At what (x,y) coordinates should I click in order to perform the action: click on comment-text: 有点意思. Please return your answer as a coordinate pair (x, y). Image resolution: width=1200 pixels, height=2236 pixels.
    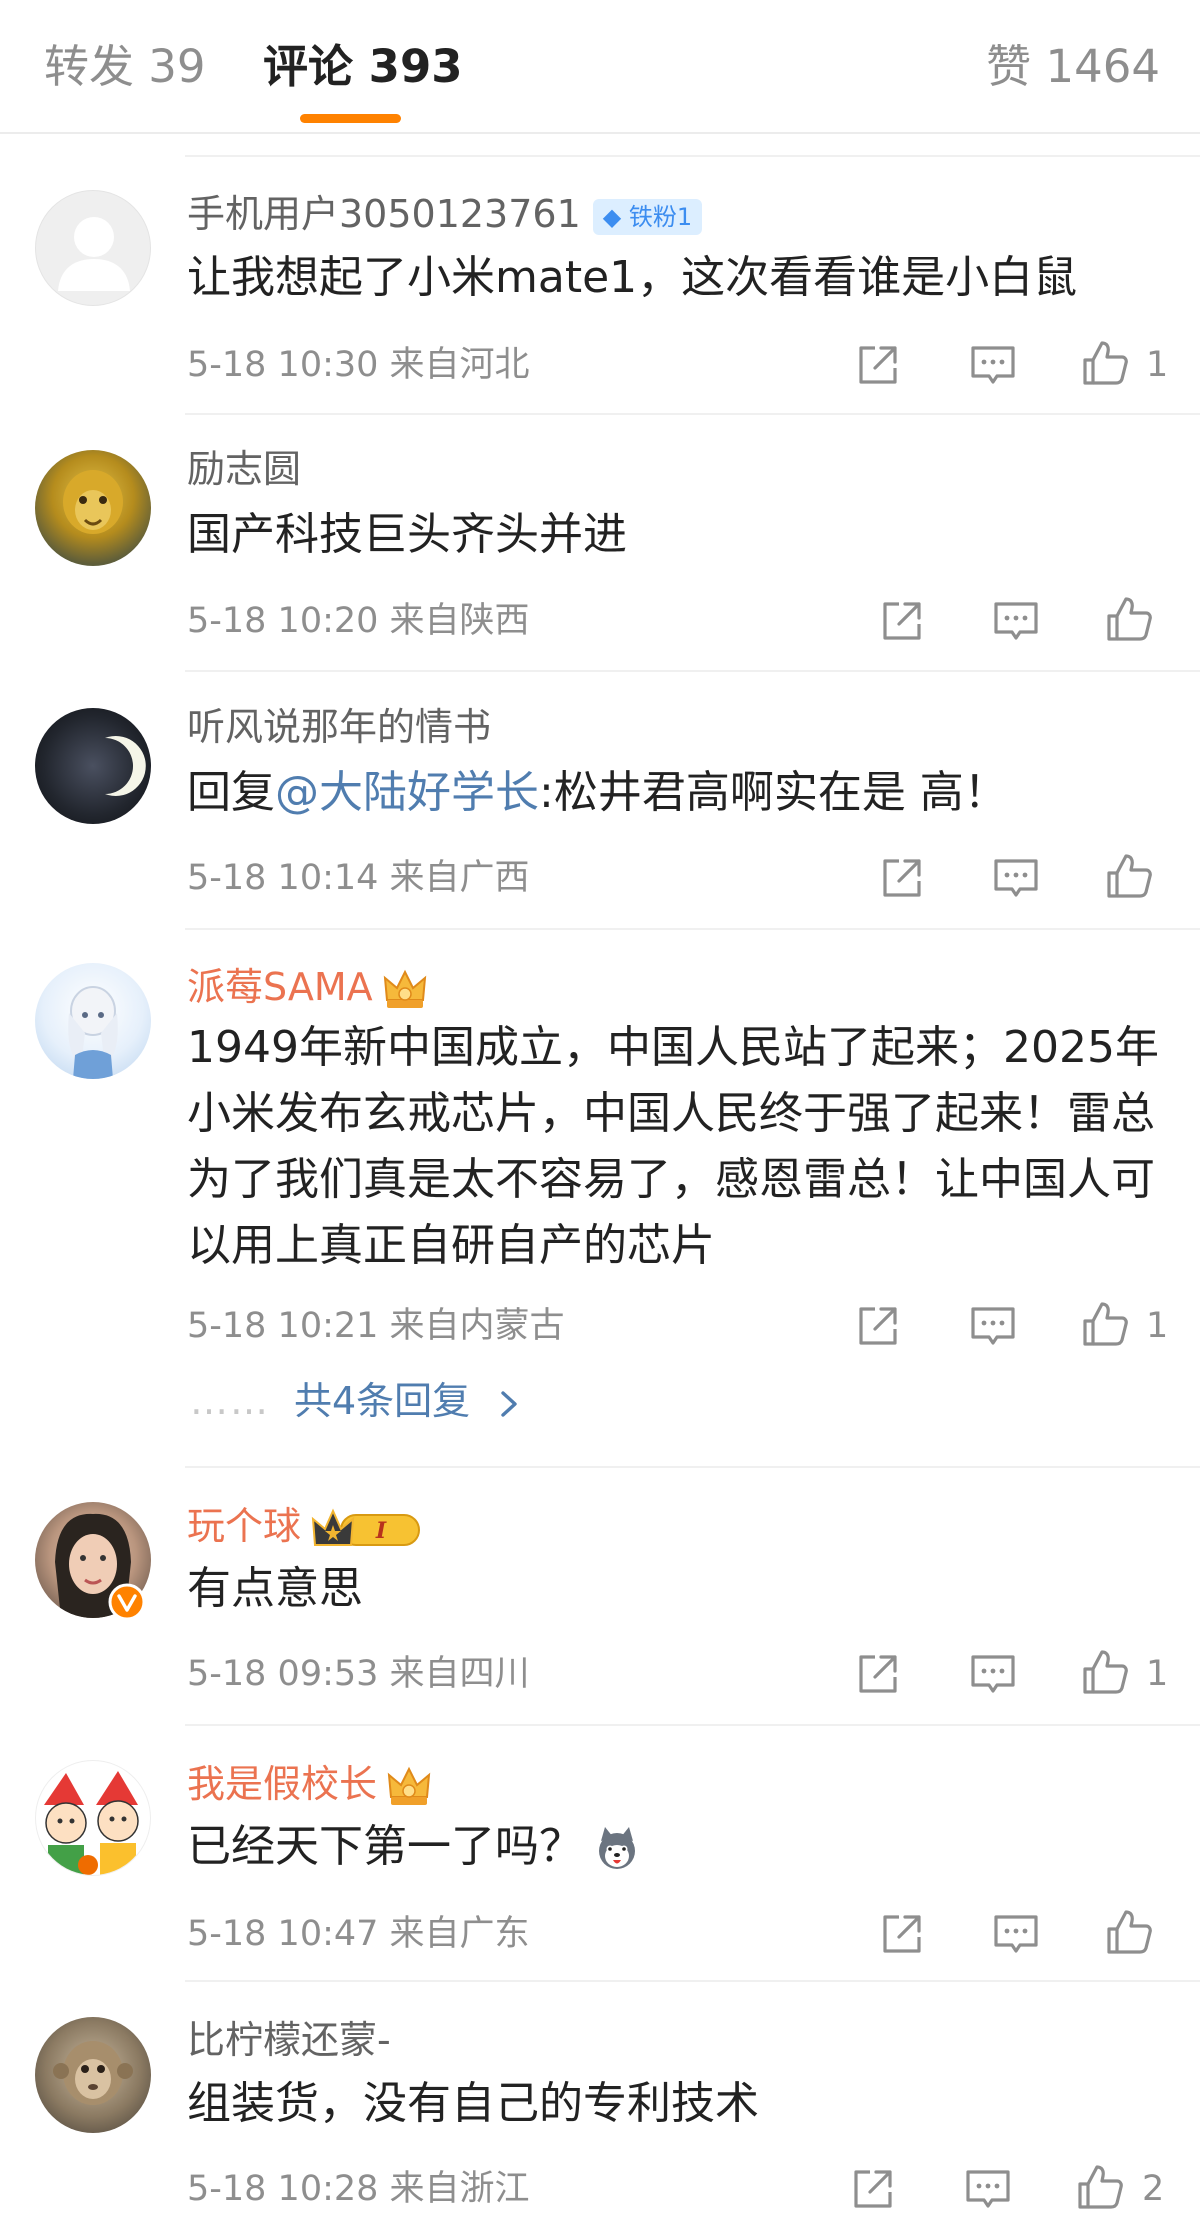
    Looking at the image, I should click on (275, 1588).